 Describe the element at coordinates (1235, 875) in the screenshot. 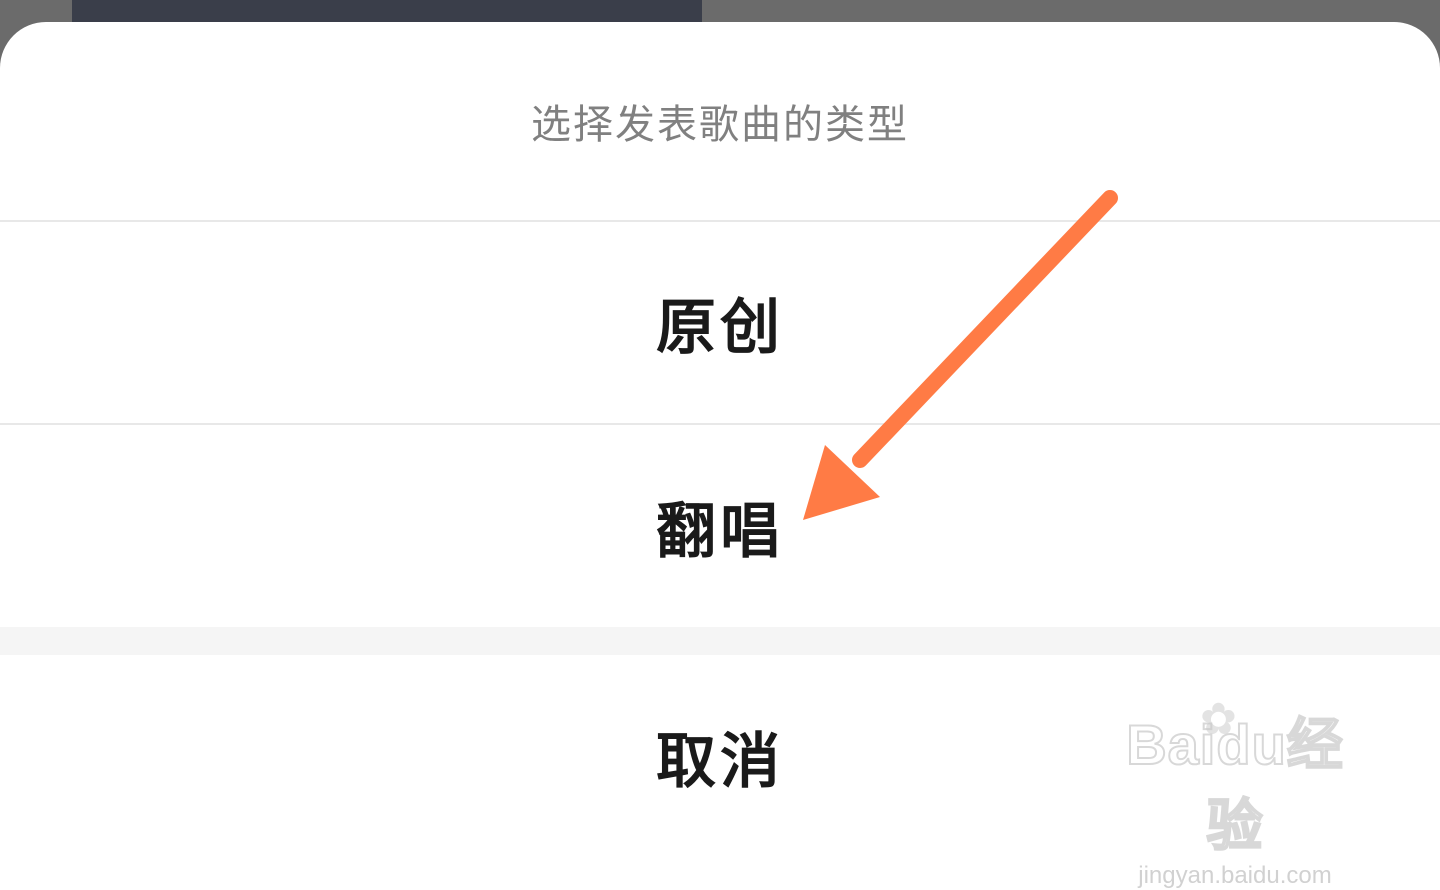

I see `watermark-url: jingyan.baidu.com` at that location.